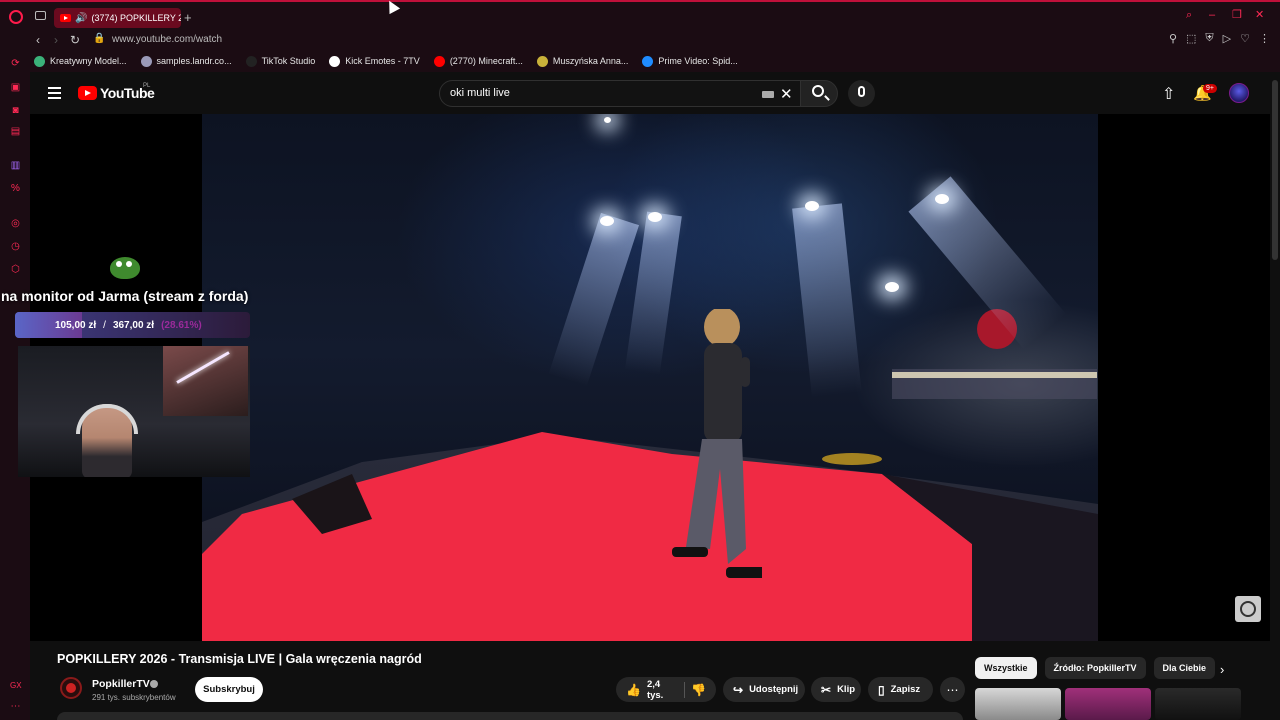  I want to click on youtube-header: YouTube PL ✕ ⇧ 🔔 9+, so click(655, 93).